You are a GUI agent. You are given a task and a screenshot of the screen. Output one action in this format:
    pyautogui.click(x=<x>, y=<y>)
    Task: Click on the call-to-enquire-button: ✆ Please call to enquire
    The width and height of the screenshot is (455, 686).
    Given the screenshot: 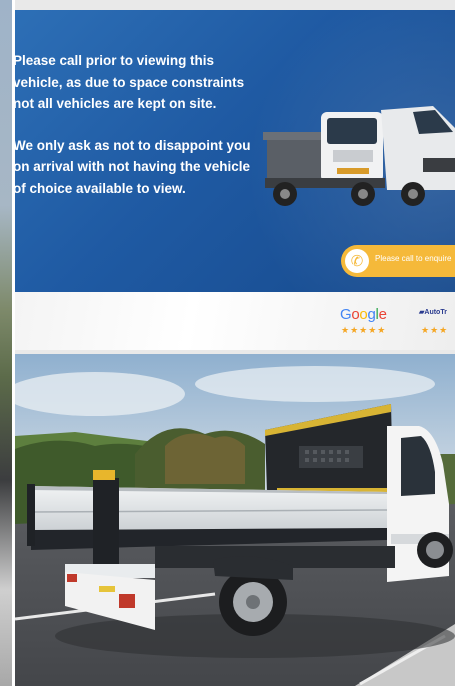 What is the action you would take?
    pyautogui.click(x=398, y=261)
    